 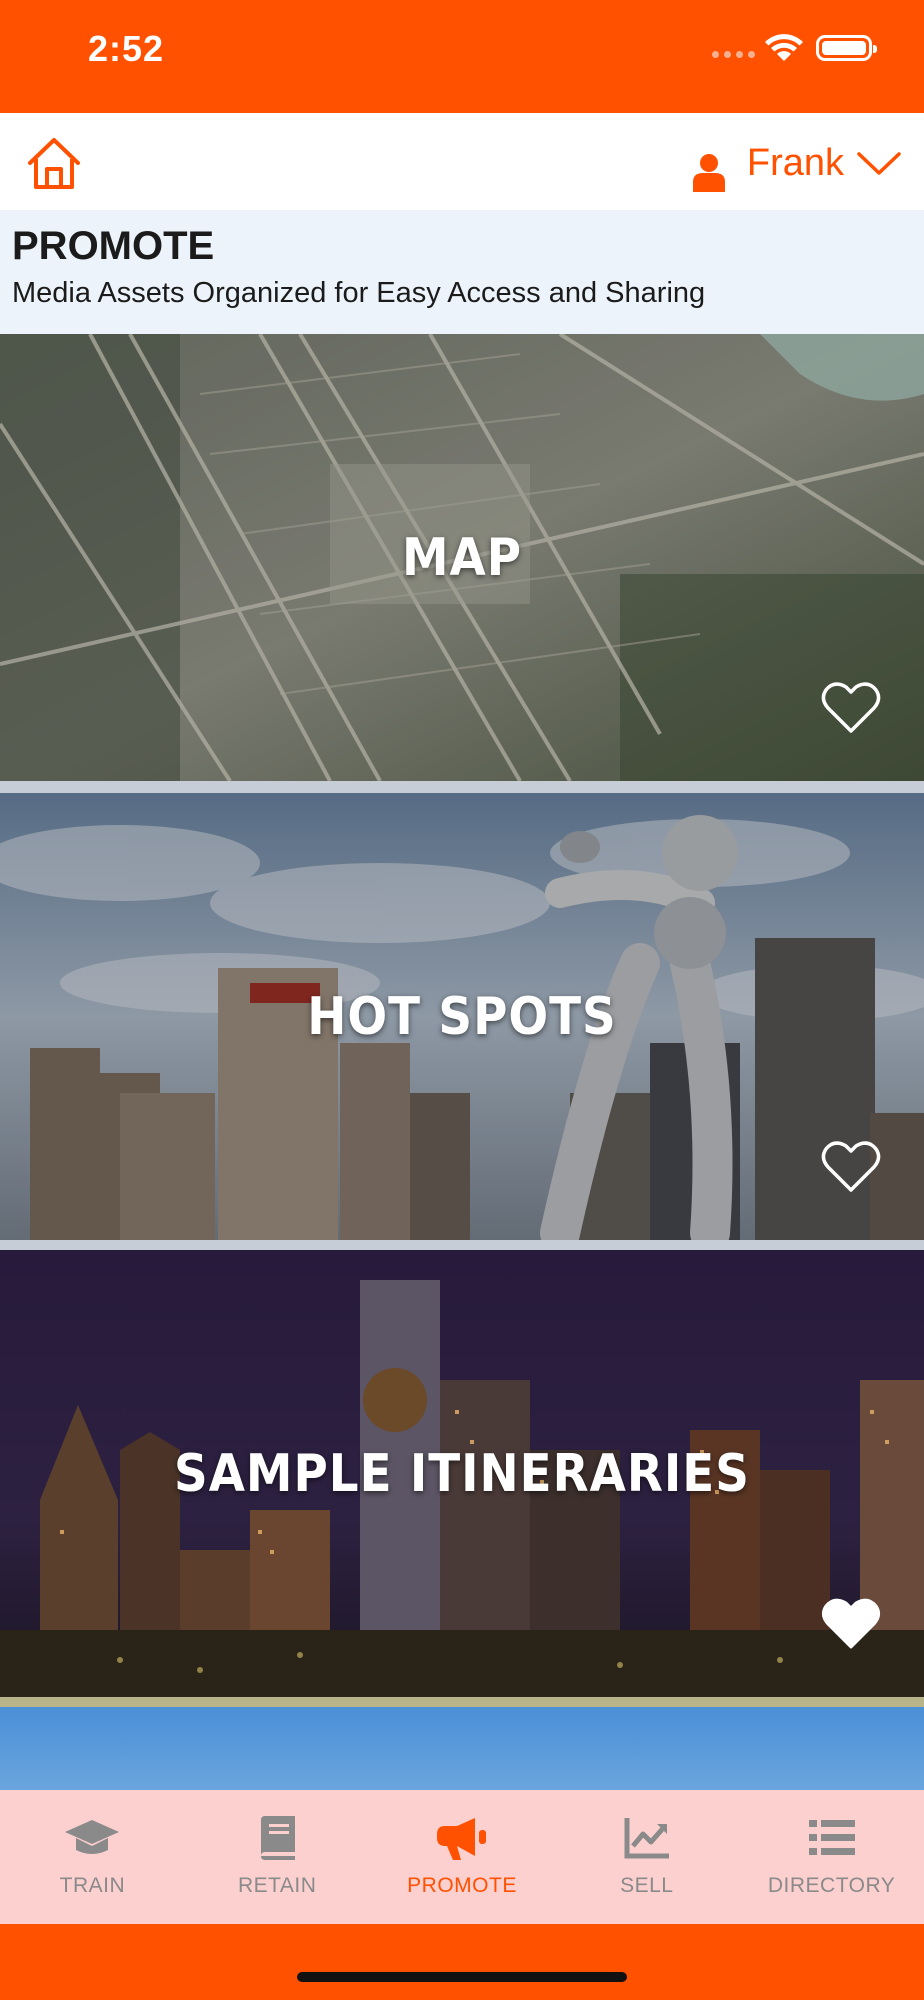 I want to click on home-icon, so click(x=54, y=163).